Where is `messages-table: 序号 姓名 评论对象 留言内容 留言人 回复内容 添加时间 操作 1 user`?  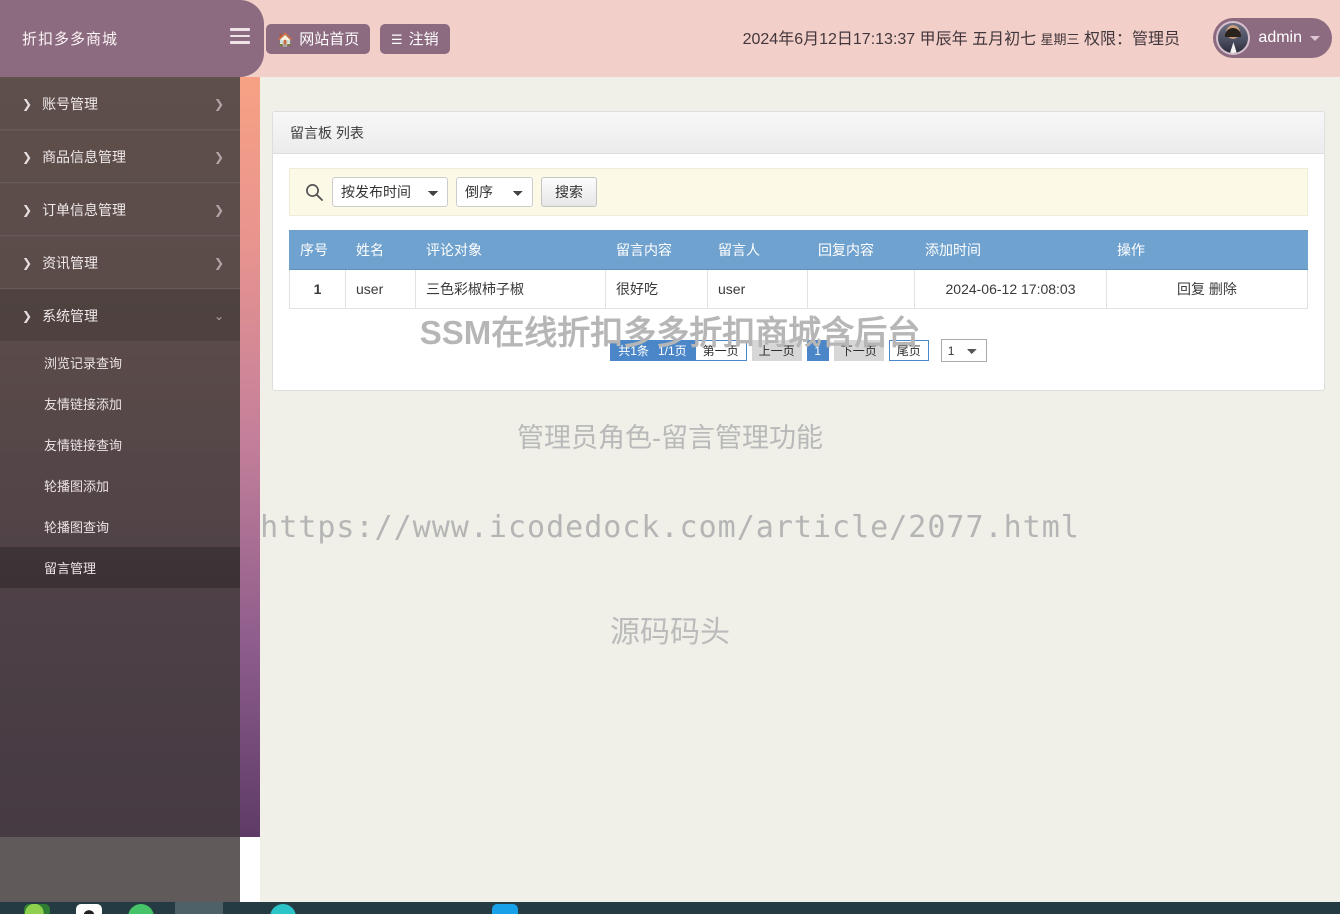
messages-table: 序号 姓名 评论对象 留言内容 留言人 回复内容 添加时间 操作 1 user is located at coordinates (798, 269).